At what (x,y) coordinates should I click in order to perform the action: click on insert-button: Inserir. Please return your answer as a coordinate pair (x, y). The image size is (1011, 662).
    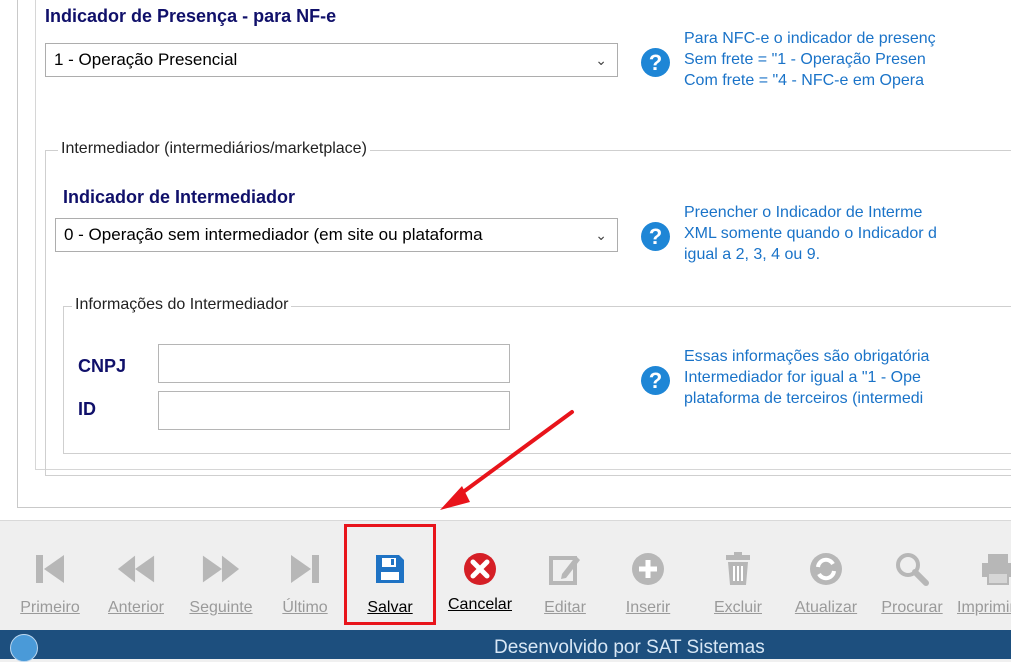
    Looking at the image, I should click on (648, 575).